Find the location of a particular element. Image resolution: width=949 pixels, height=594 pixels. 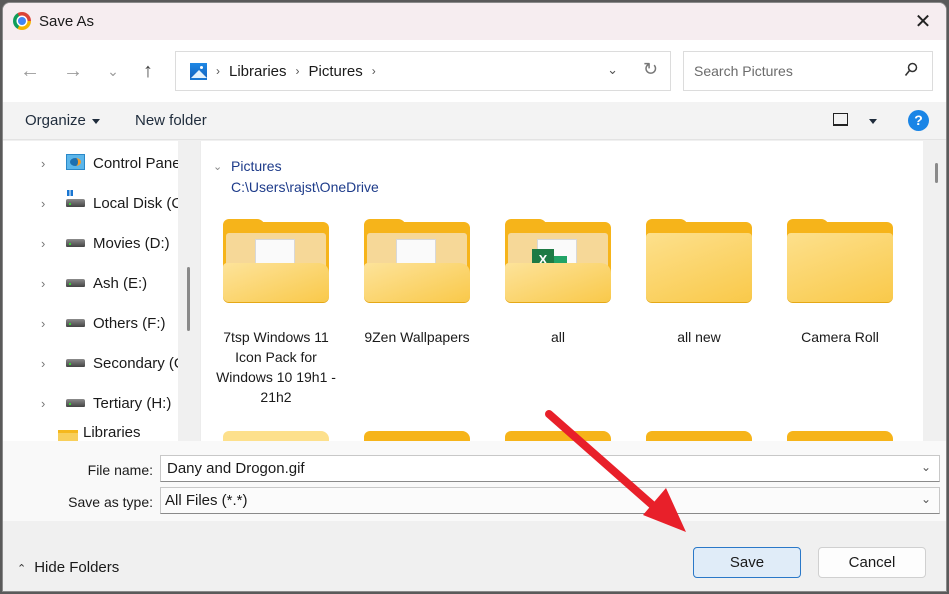

refresh-icon: ↻ is located at coordinates (650, 69).